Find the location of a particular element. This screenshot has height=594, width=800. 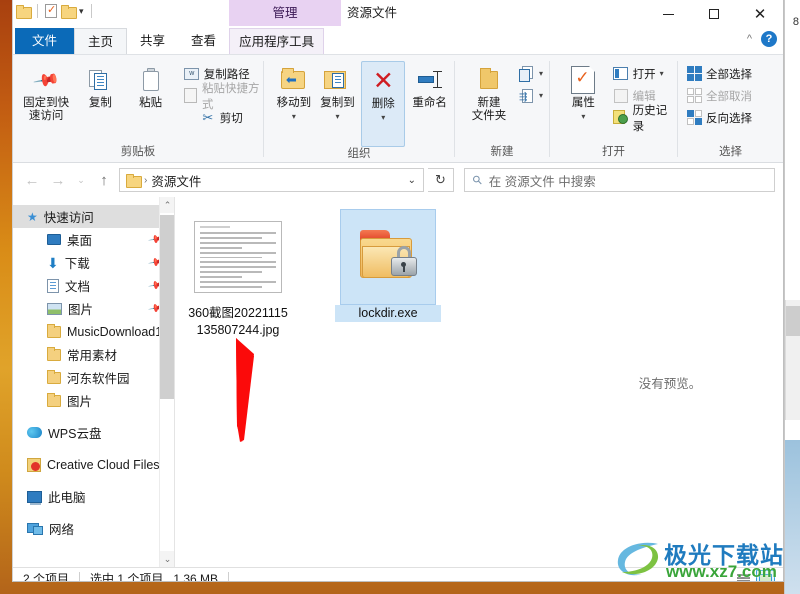

properties-button: 属性 ▾ is located at coordinates (583, 92).